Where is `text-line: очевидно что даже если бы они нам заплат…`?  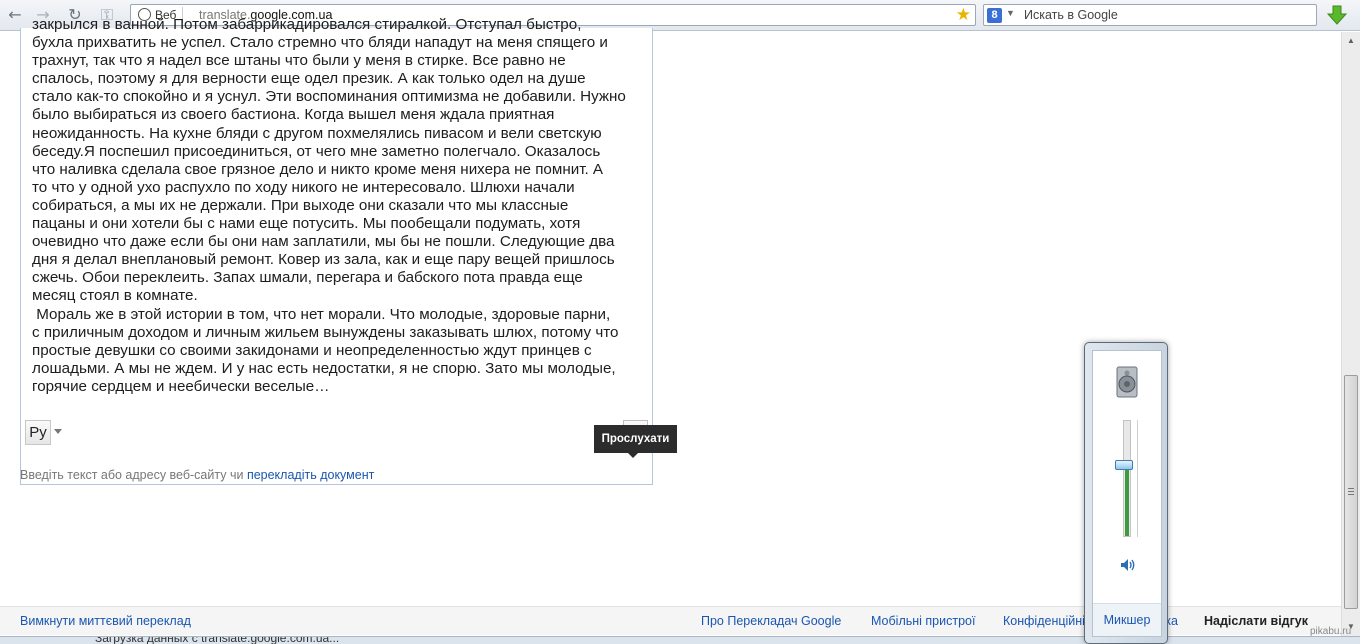 text-line: очевидно что даже если бы они нам заплат… is located at coordinates (323, 242).